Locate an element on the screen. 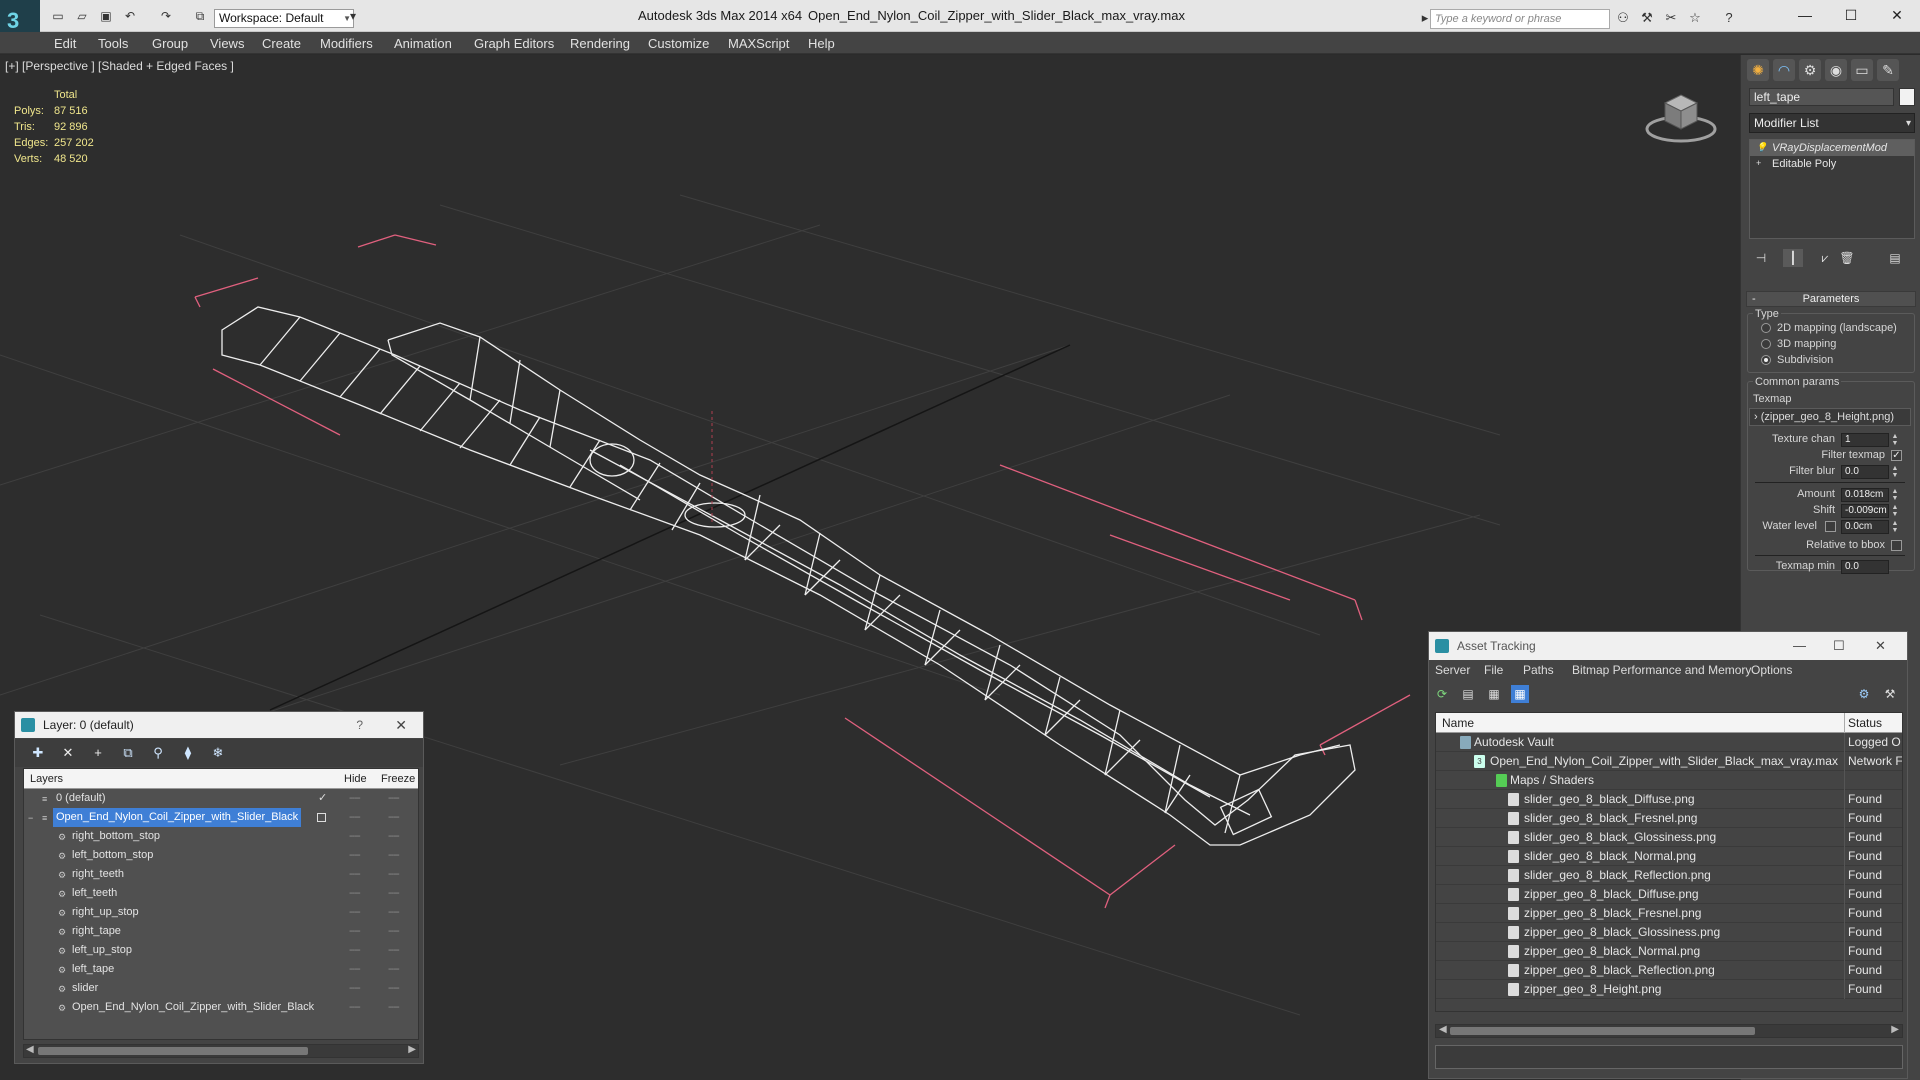  hide-all-layers-icon: ⧫ is located at coordinates (188, 753).